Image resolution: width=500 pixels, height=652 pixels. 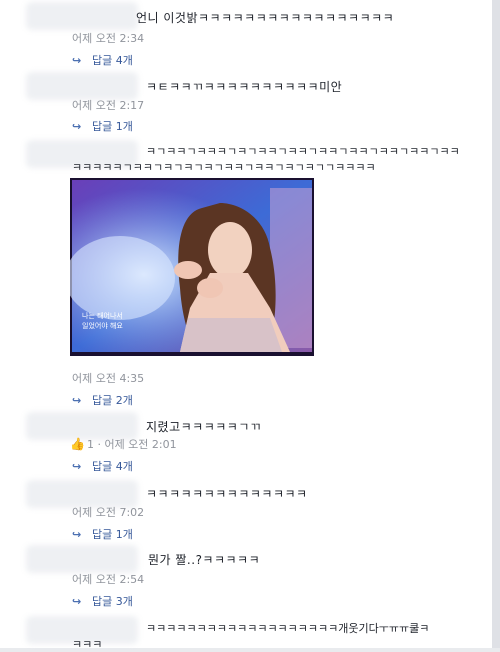 What do you see at coordinates (224, 167) in the screenshot?
I see `comment-text-line2: ㅋㅋㅋㅋㅋㄱㅋㅋㄱㅋㄱㅋㄱㅋㄱㅋㅋㄱㅋㅋㄱㅋㄱㅋㄱㄱㅋㅋㅋㅋ` at bounding box center [224, 167].